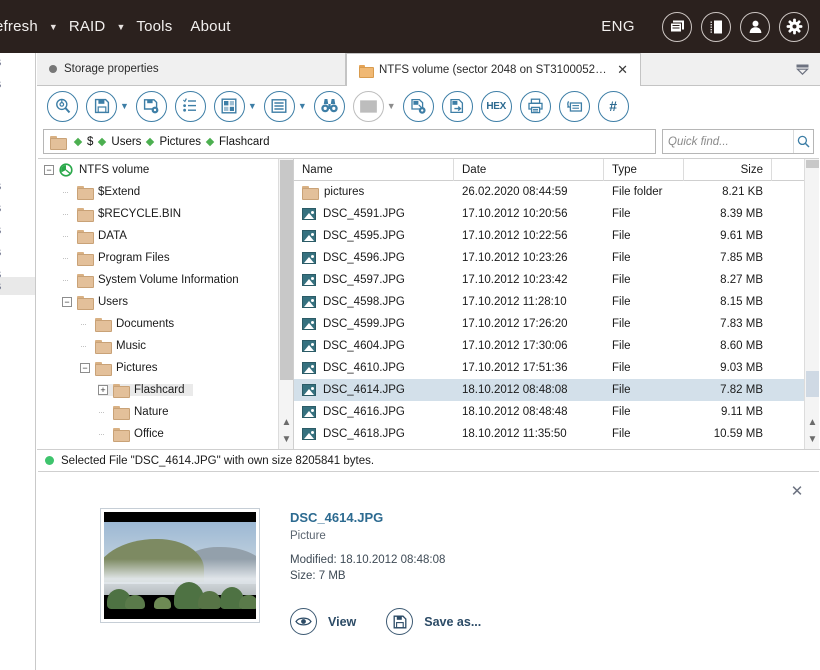  What do you see at coordinates (165, 324) in the screenshot?
I see `tree-node-documents: ··· Documents` at bounding box center [165, 324].